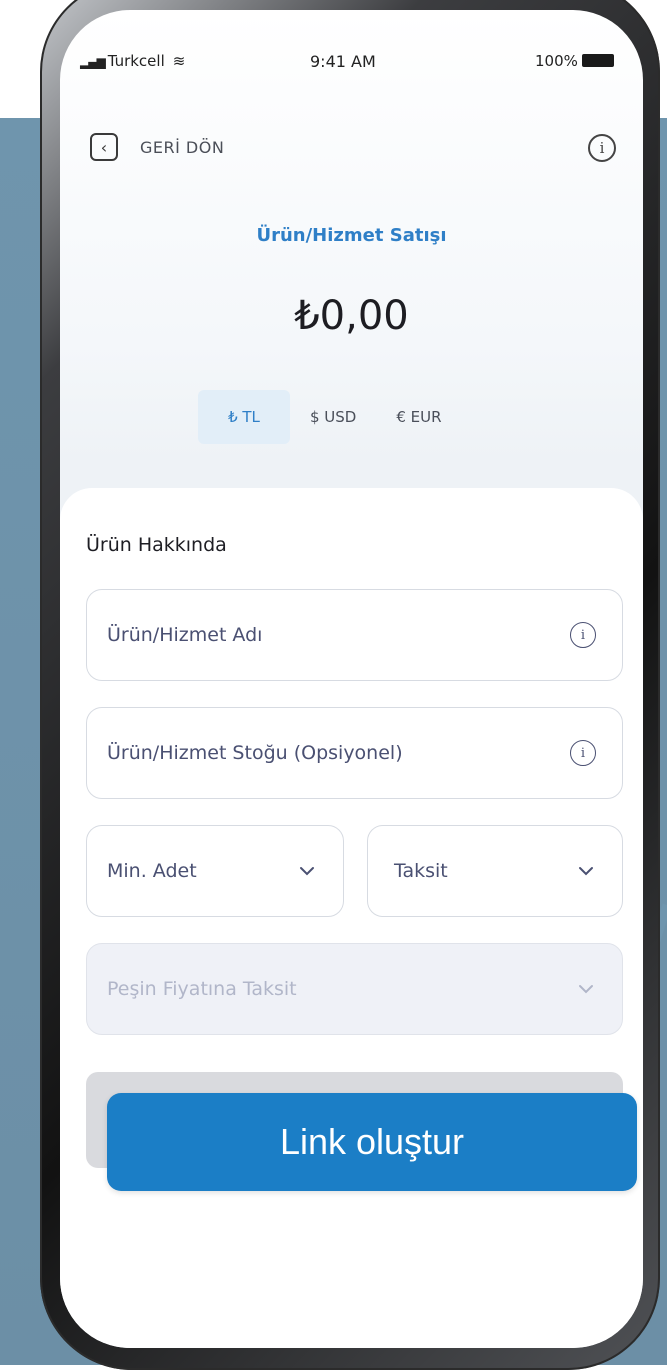 The width and height of the screenshot is (667, 1370). I want to click on carrier-name: Turkcell, so click(136, 61).